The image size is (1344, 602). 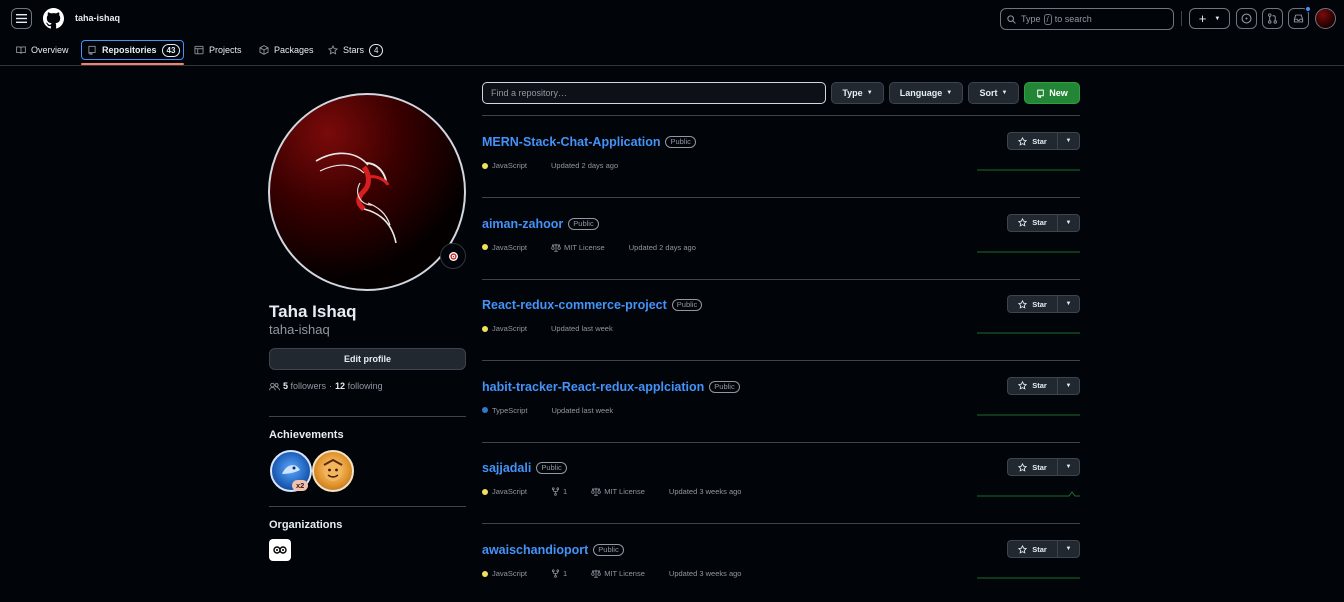 What do you see at coordinates (535, 550) in the screenshot?
I see `repo-name-link: awaischandioport` at bounding box center [535, 550].